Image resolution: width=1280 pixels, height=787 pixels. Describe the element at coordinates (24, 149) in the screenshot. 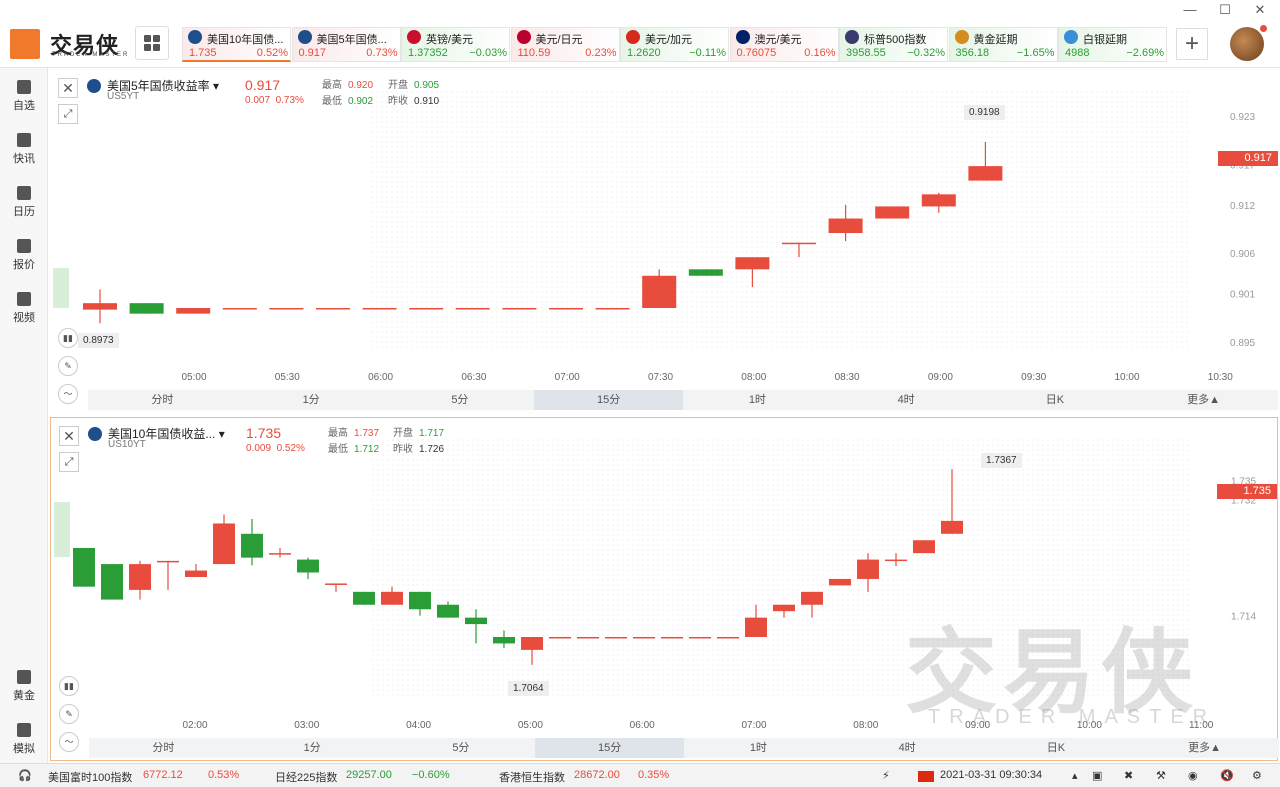

I see `sidebar-item-news: 快讯` at that location.